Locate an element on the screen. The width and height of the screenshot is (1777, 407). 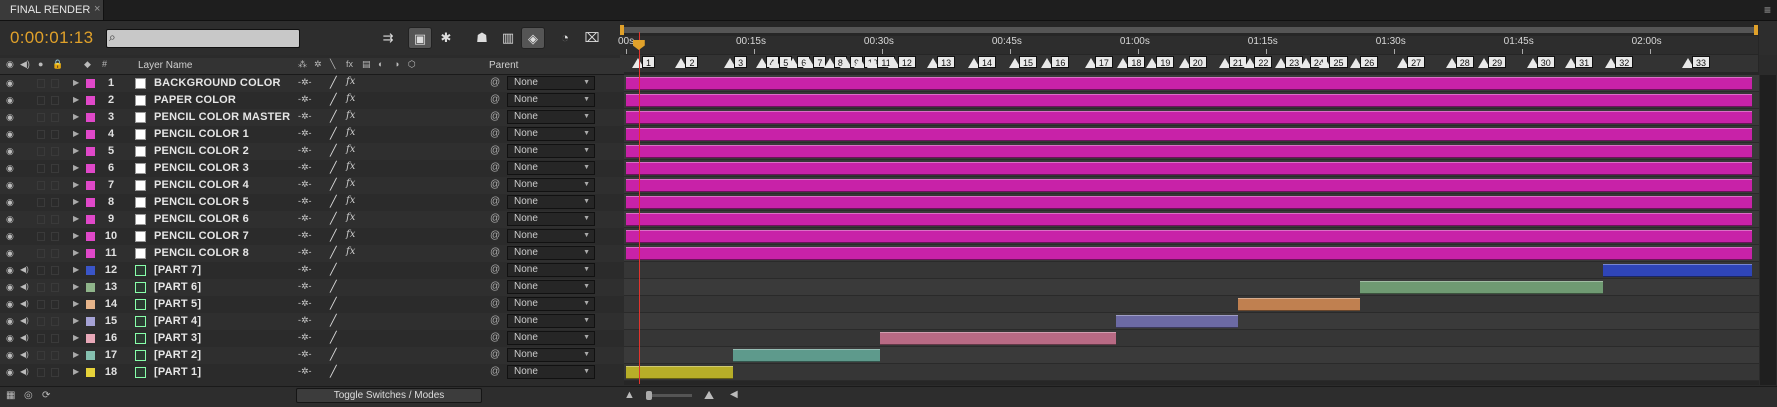
layer-row: ◉ ▶ 8 PENCIL COLOR 5 -✲- ╱ fx @ None ▼ is located at coordinates (312, 202).